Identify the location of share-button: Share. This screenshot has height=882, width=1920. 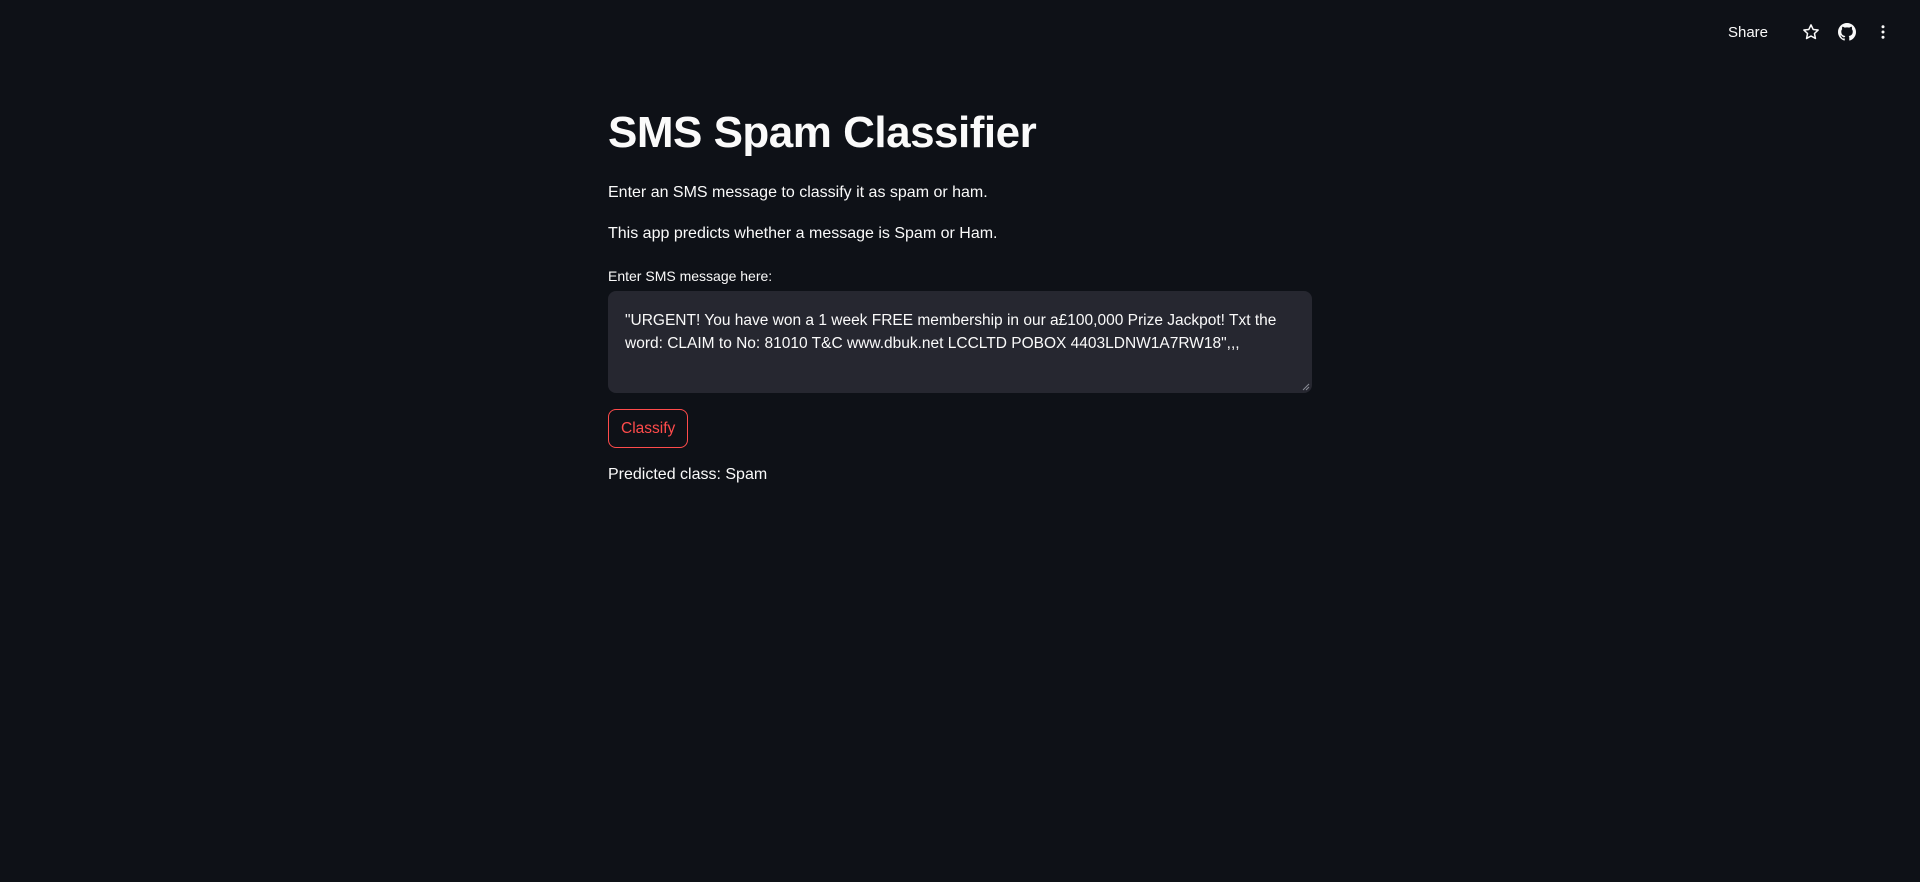
(1748, 32).